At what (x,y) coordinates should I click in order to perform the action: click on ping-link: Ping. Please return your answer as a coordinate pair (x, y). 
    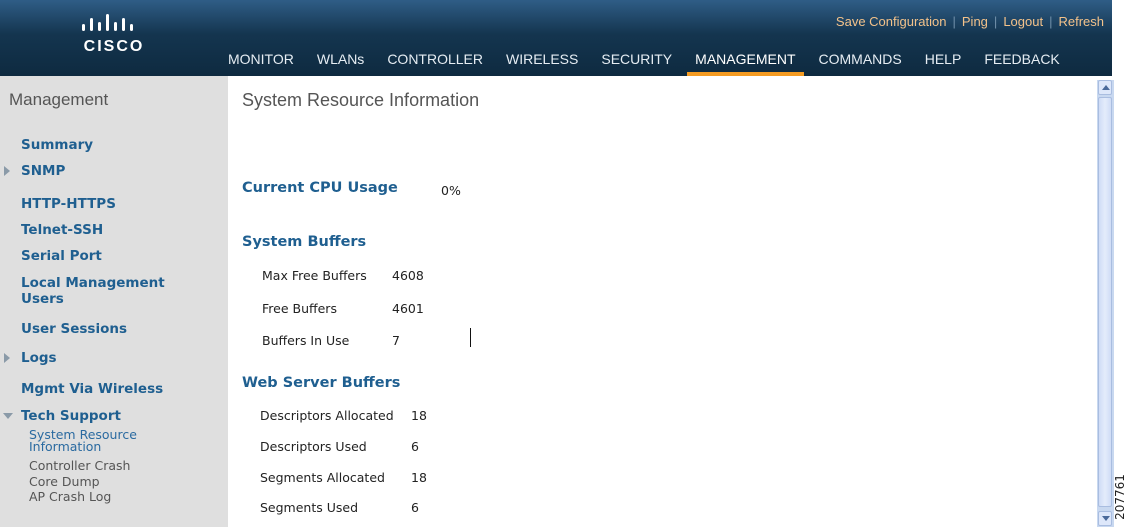
    Looking at the image, I should click on (975, 21).